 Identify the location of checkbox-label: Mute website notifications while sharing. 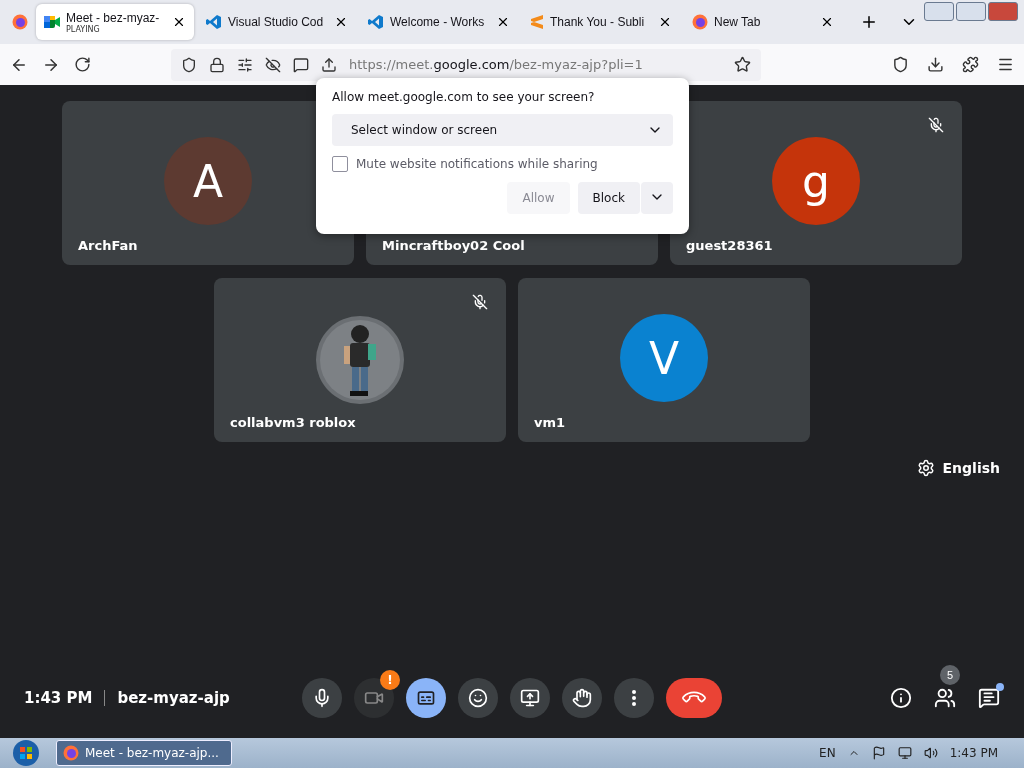
(477, 164).